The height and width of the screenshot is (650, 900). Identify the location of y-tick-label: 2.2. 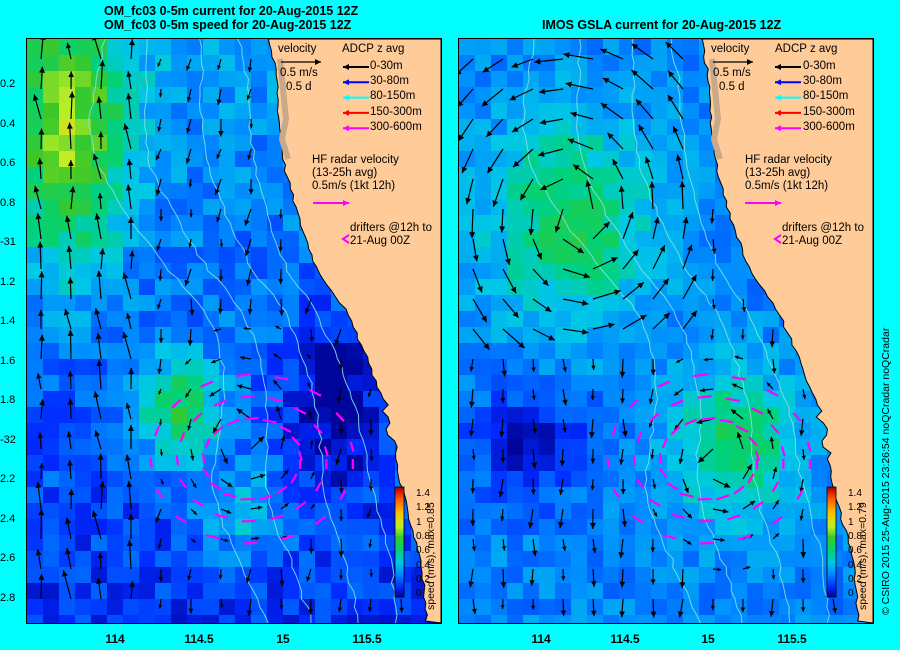
(8, 479).